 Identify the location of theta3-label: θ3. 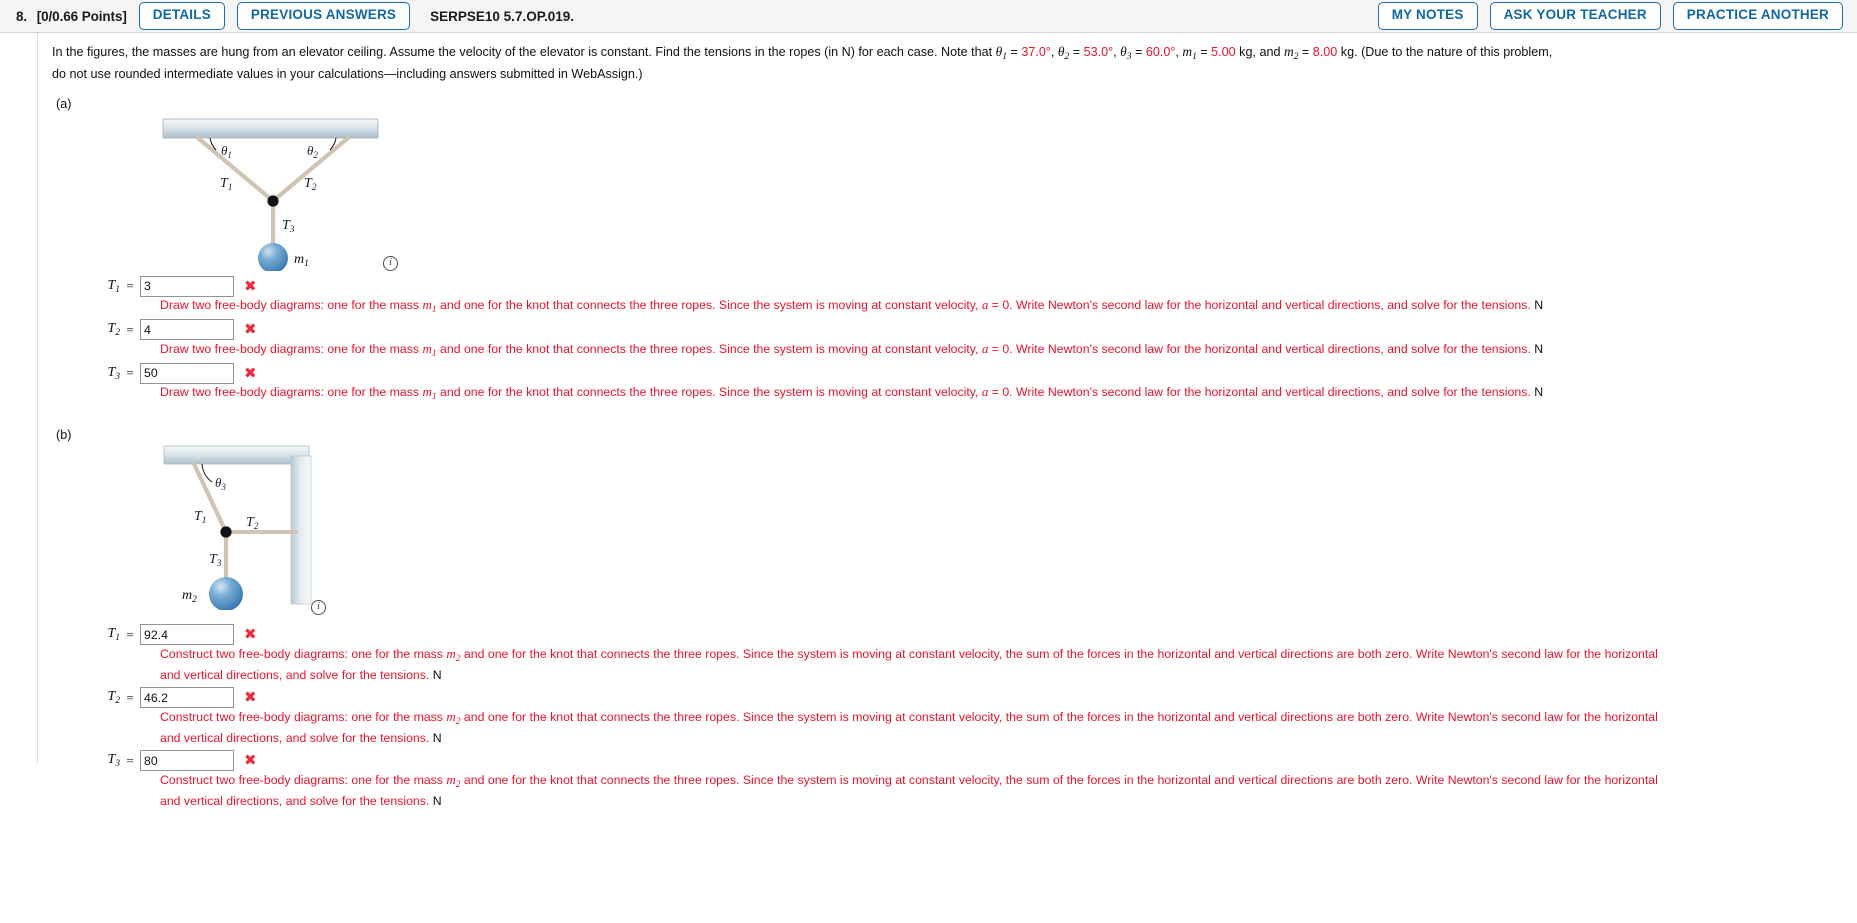
(220, 483).